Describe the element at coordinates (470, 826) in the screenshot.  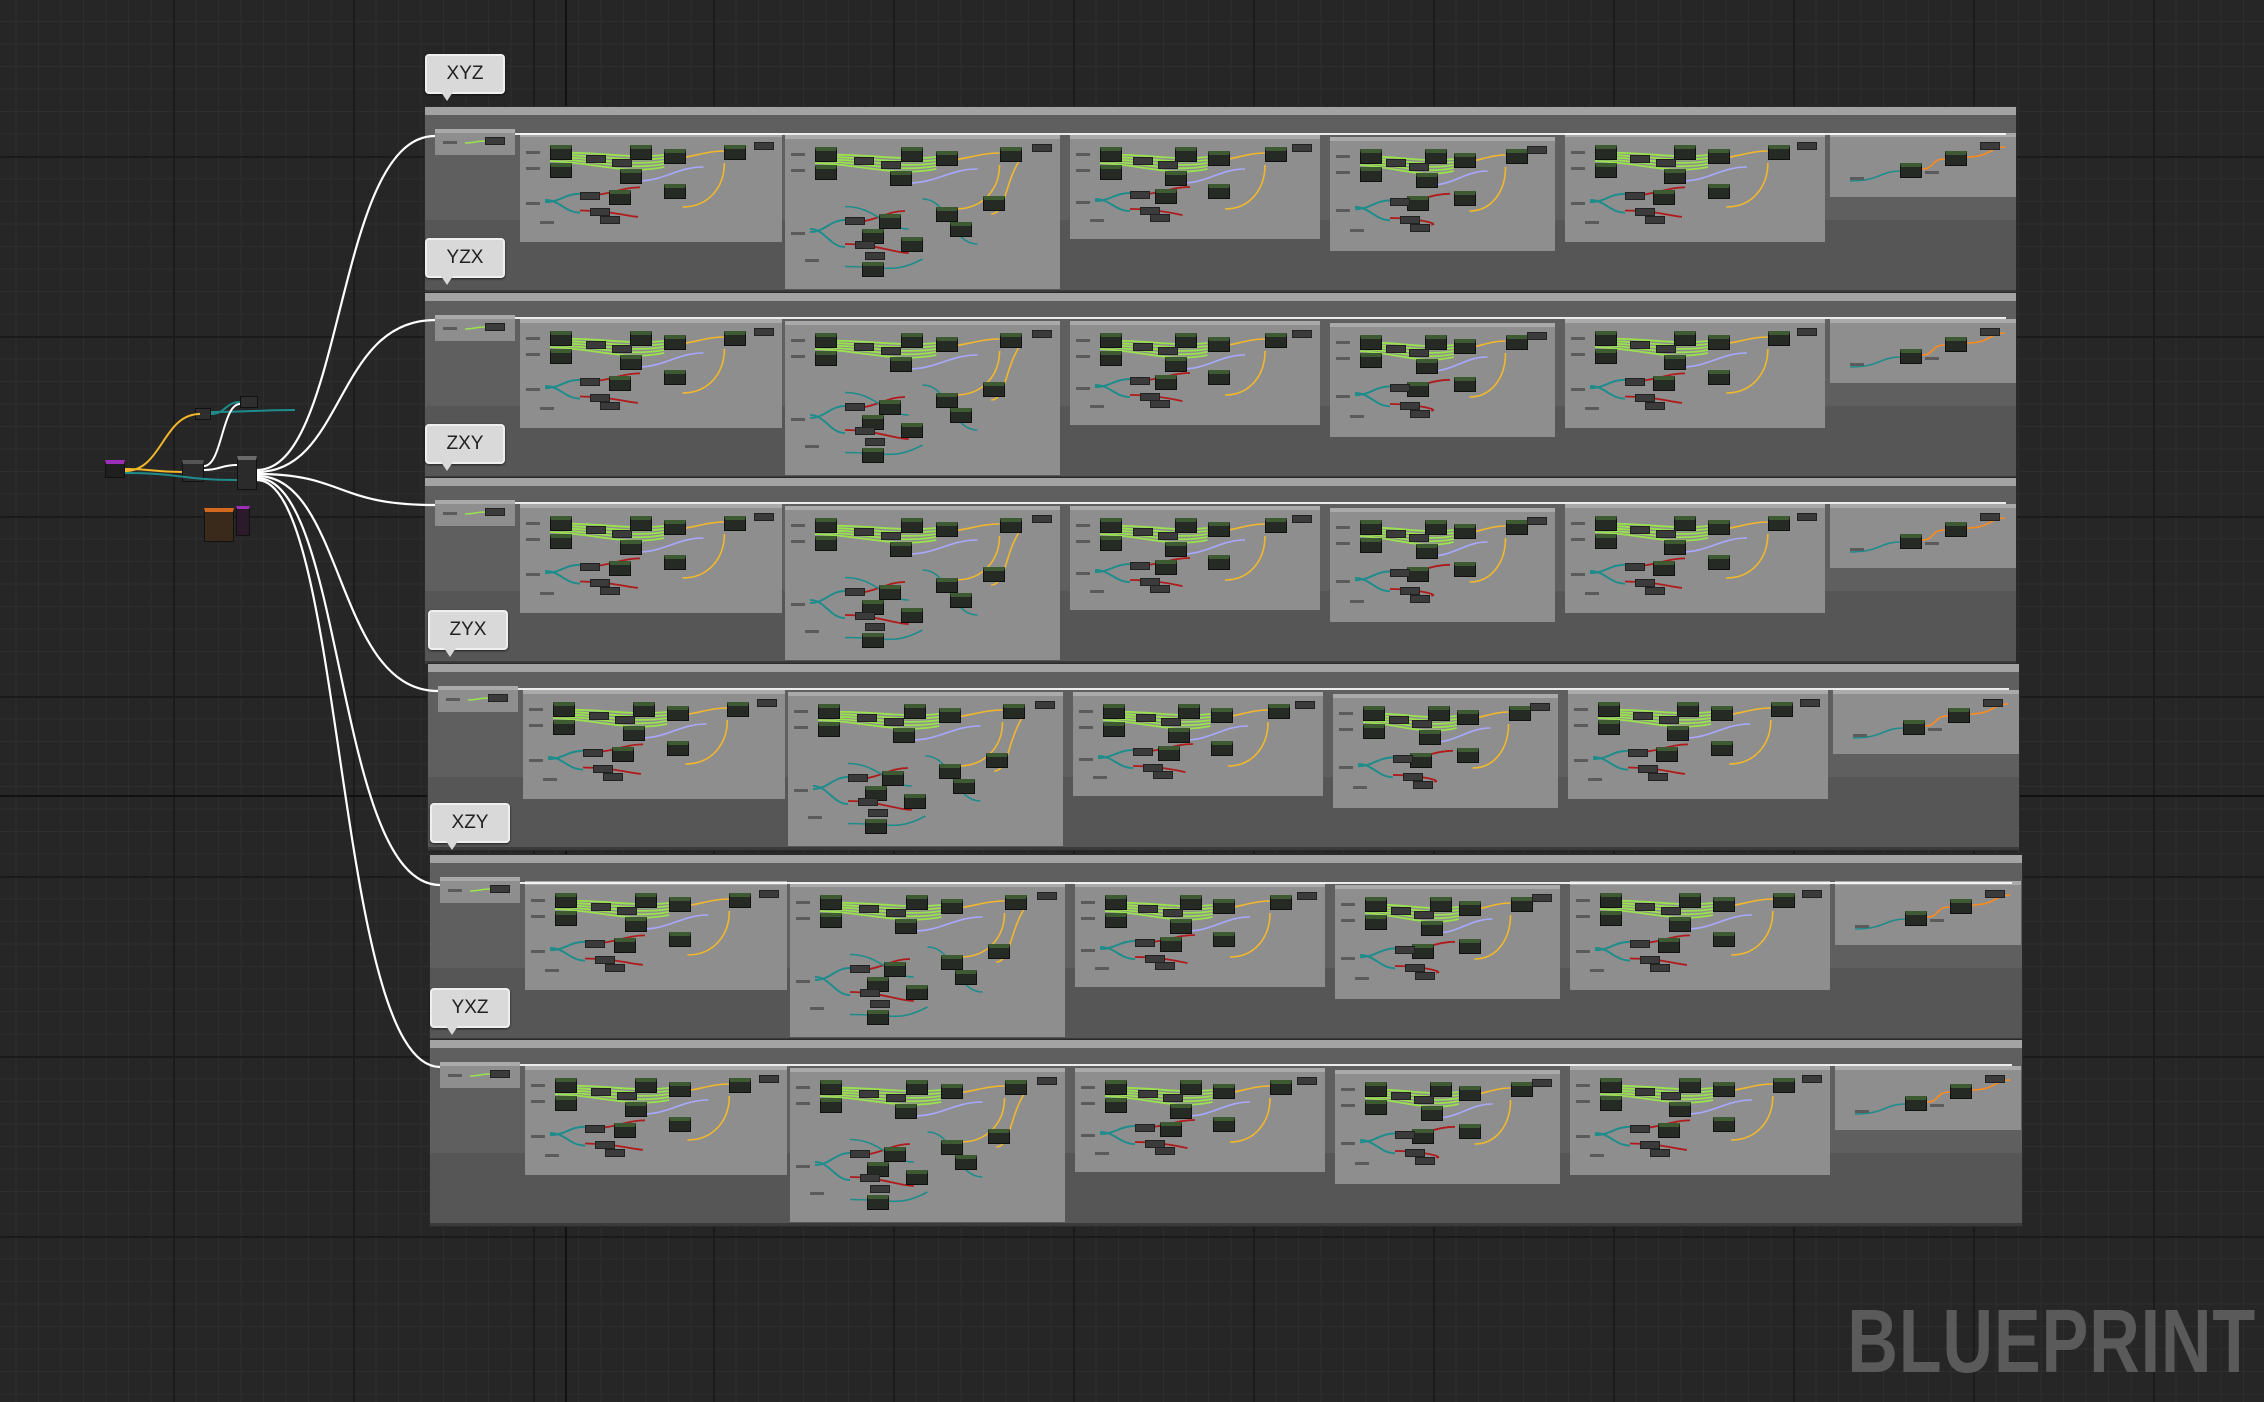
I see `comment-bubble-xzy: XZY` at that location.